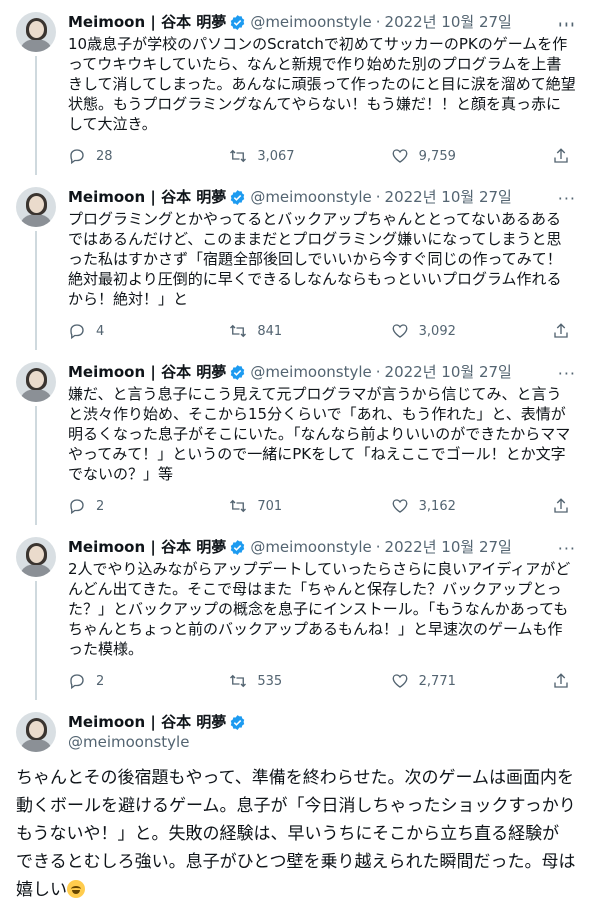  What do you see at coordinates (270, 506) in the screenshot?
I see `retweet-count: 701` at bounding box center [270, 506].